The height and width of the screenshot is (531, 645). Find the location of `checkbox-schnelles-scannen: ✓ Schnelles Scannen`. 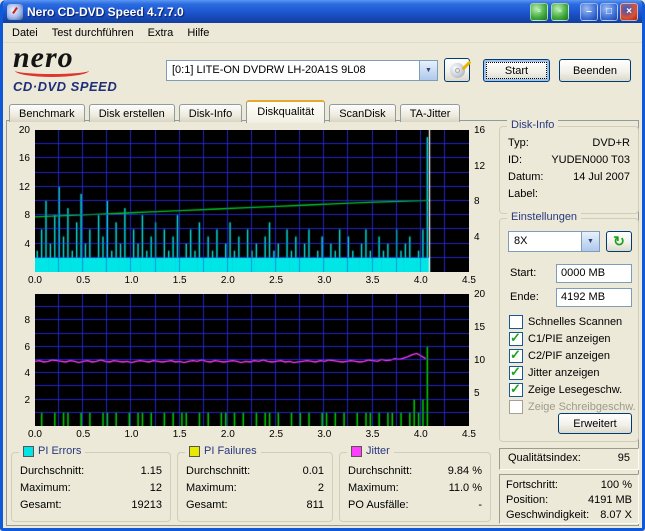

checkbox-schnelles-scannen: ✓ Schnelles Scannen is located at coordinates (569, 321).